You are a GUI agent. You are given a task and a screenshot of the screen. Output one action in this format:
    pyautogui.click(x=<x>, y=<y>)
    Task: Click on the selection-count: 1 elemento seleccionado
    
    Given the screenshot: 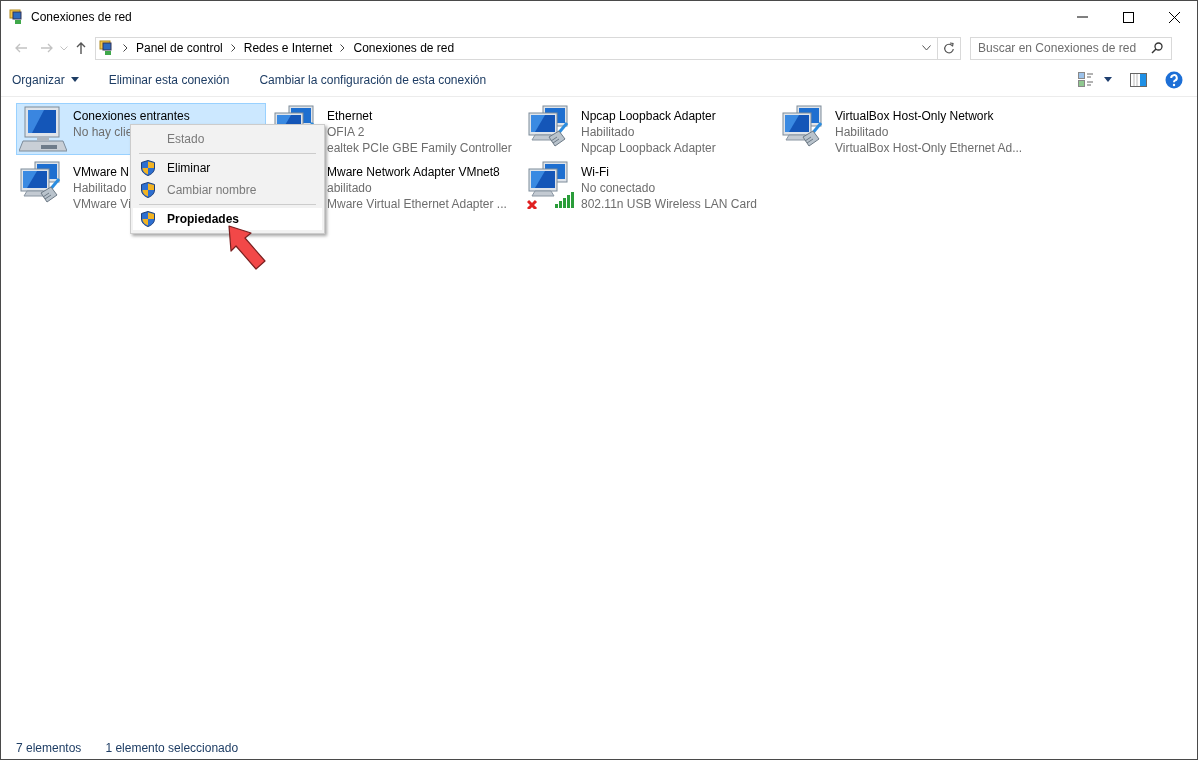 What is the action you would take?
    pyautogui.click(x=172, y=748)
    